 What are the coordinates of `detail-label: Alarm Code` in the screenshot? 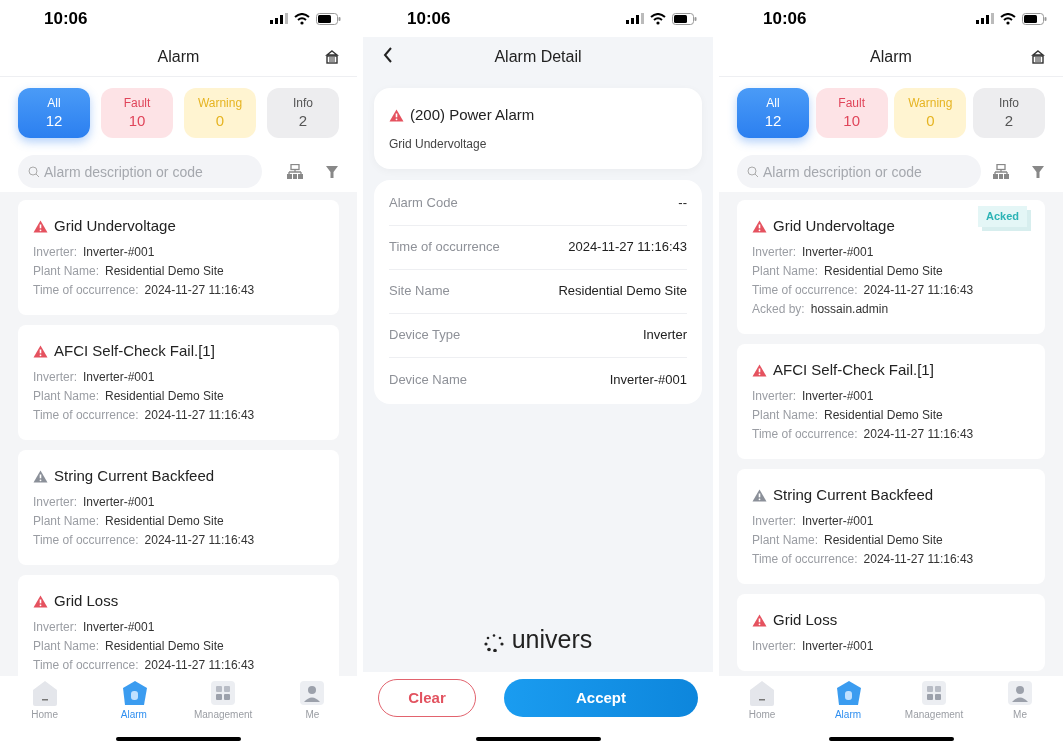 It's located at (423, 203).